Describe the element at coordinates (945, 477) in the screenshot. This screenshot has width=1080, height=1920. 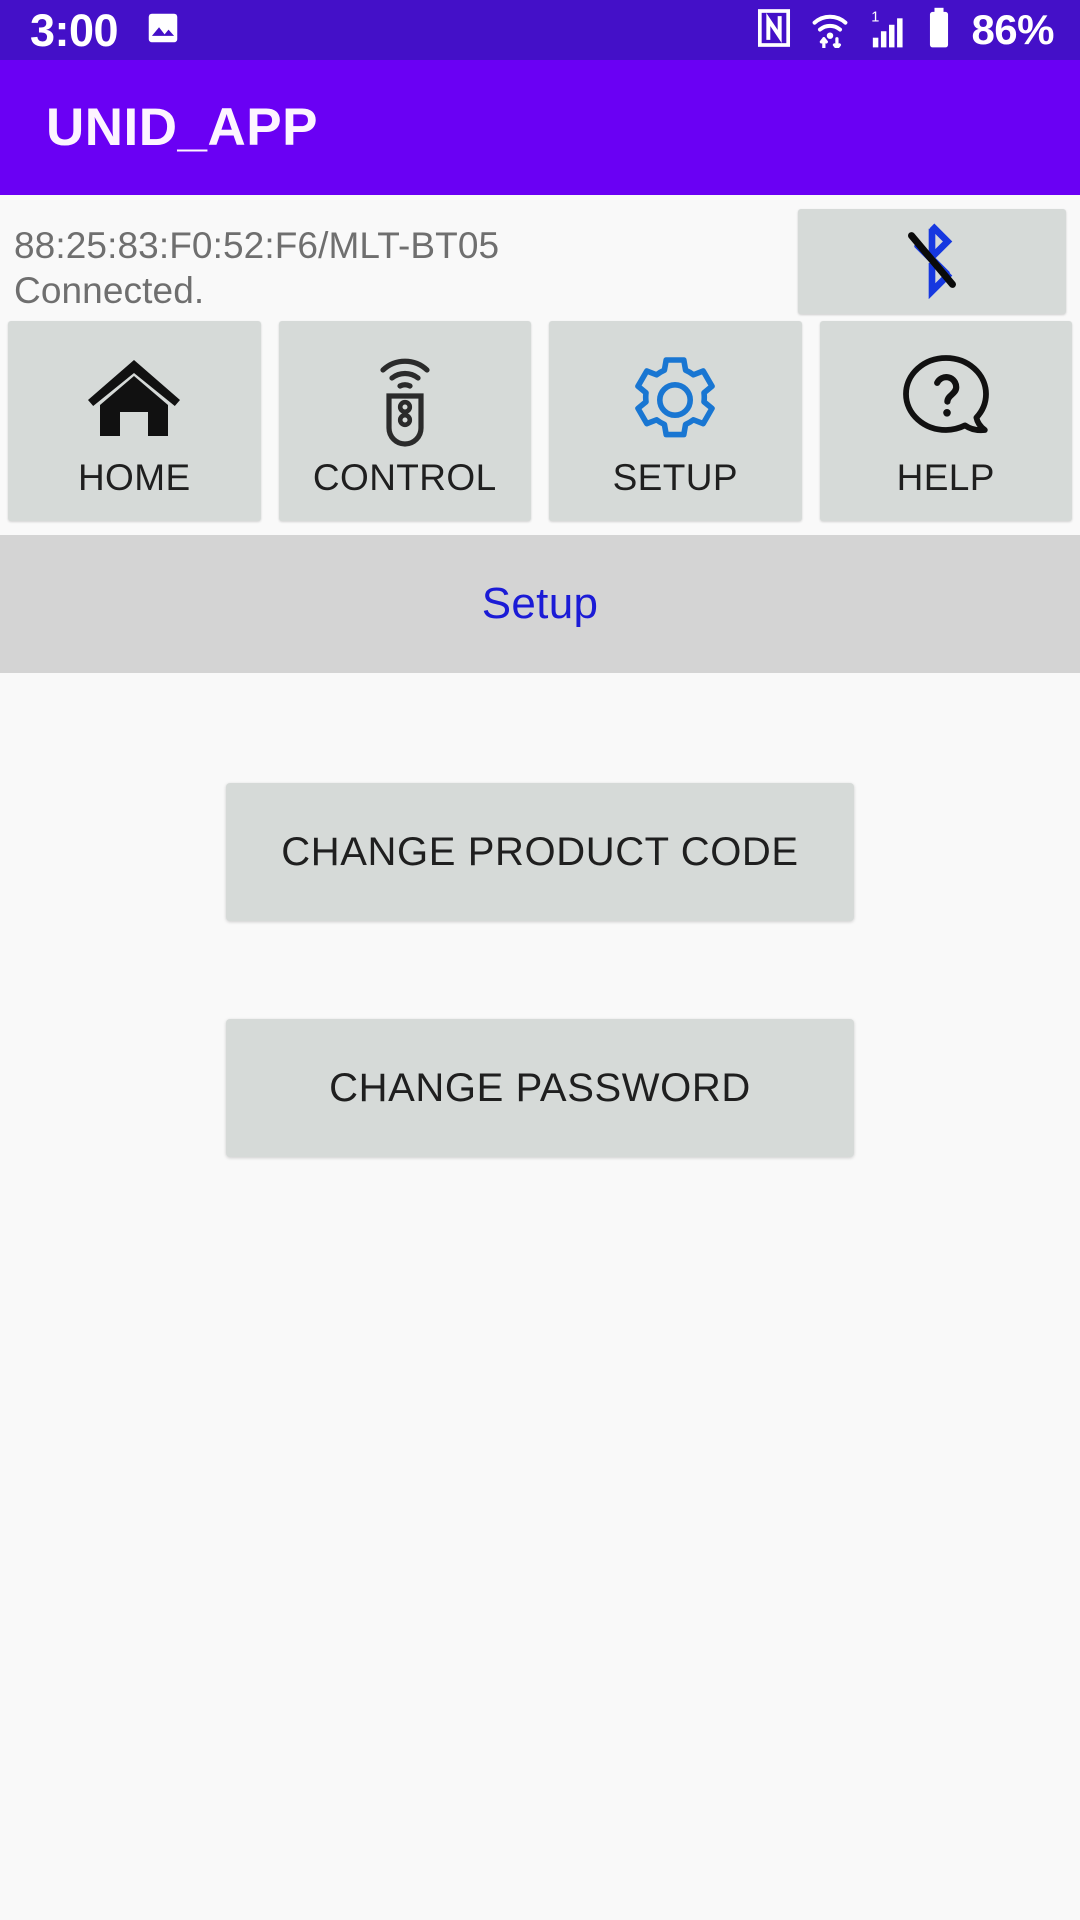
I see `nav-label-help: HELP` at that location.